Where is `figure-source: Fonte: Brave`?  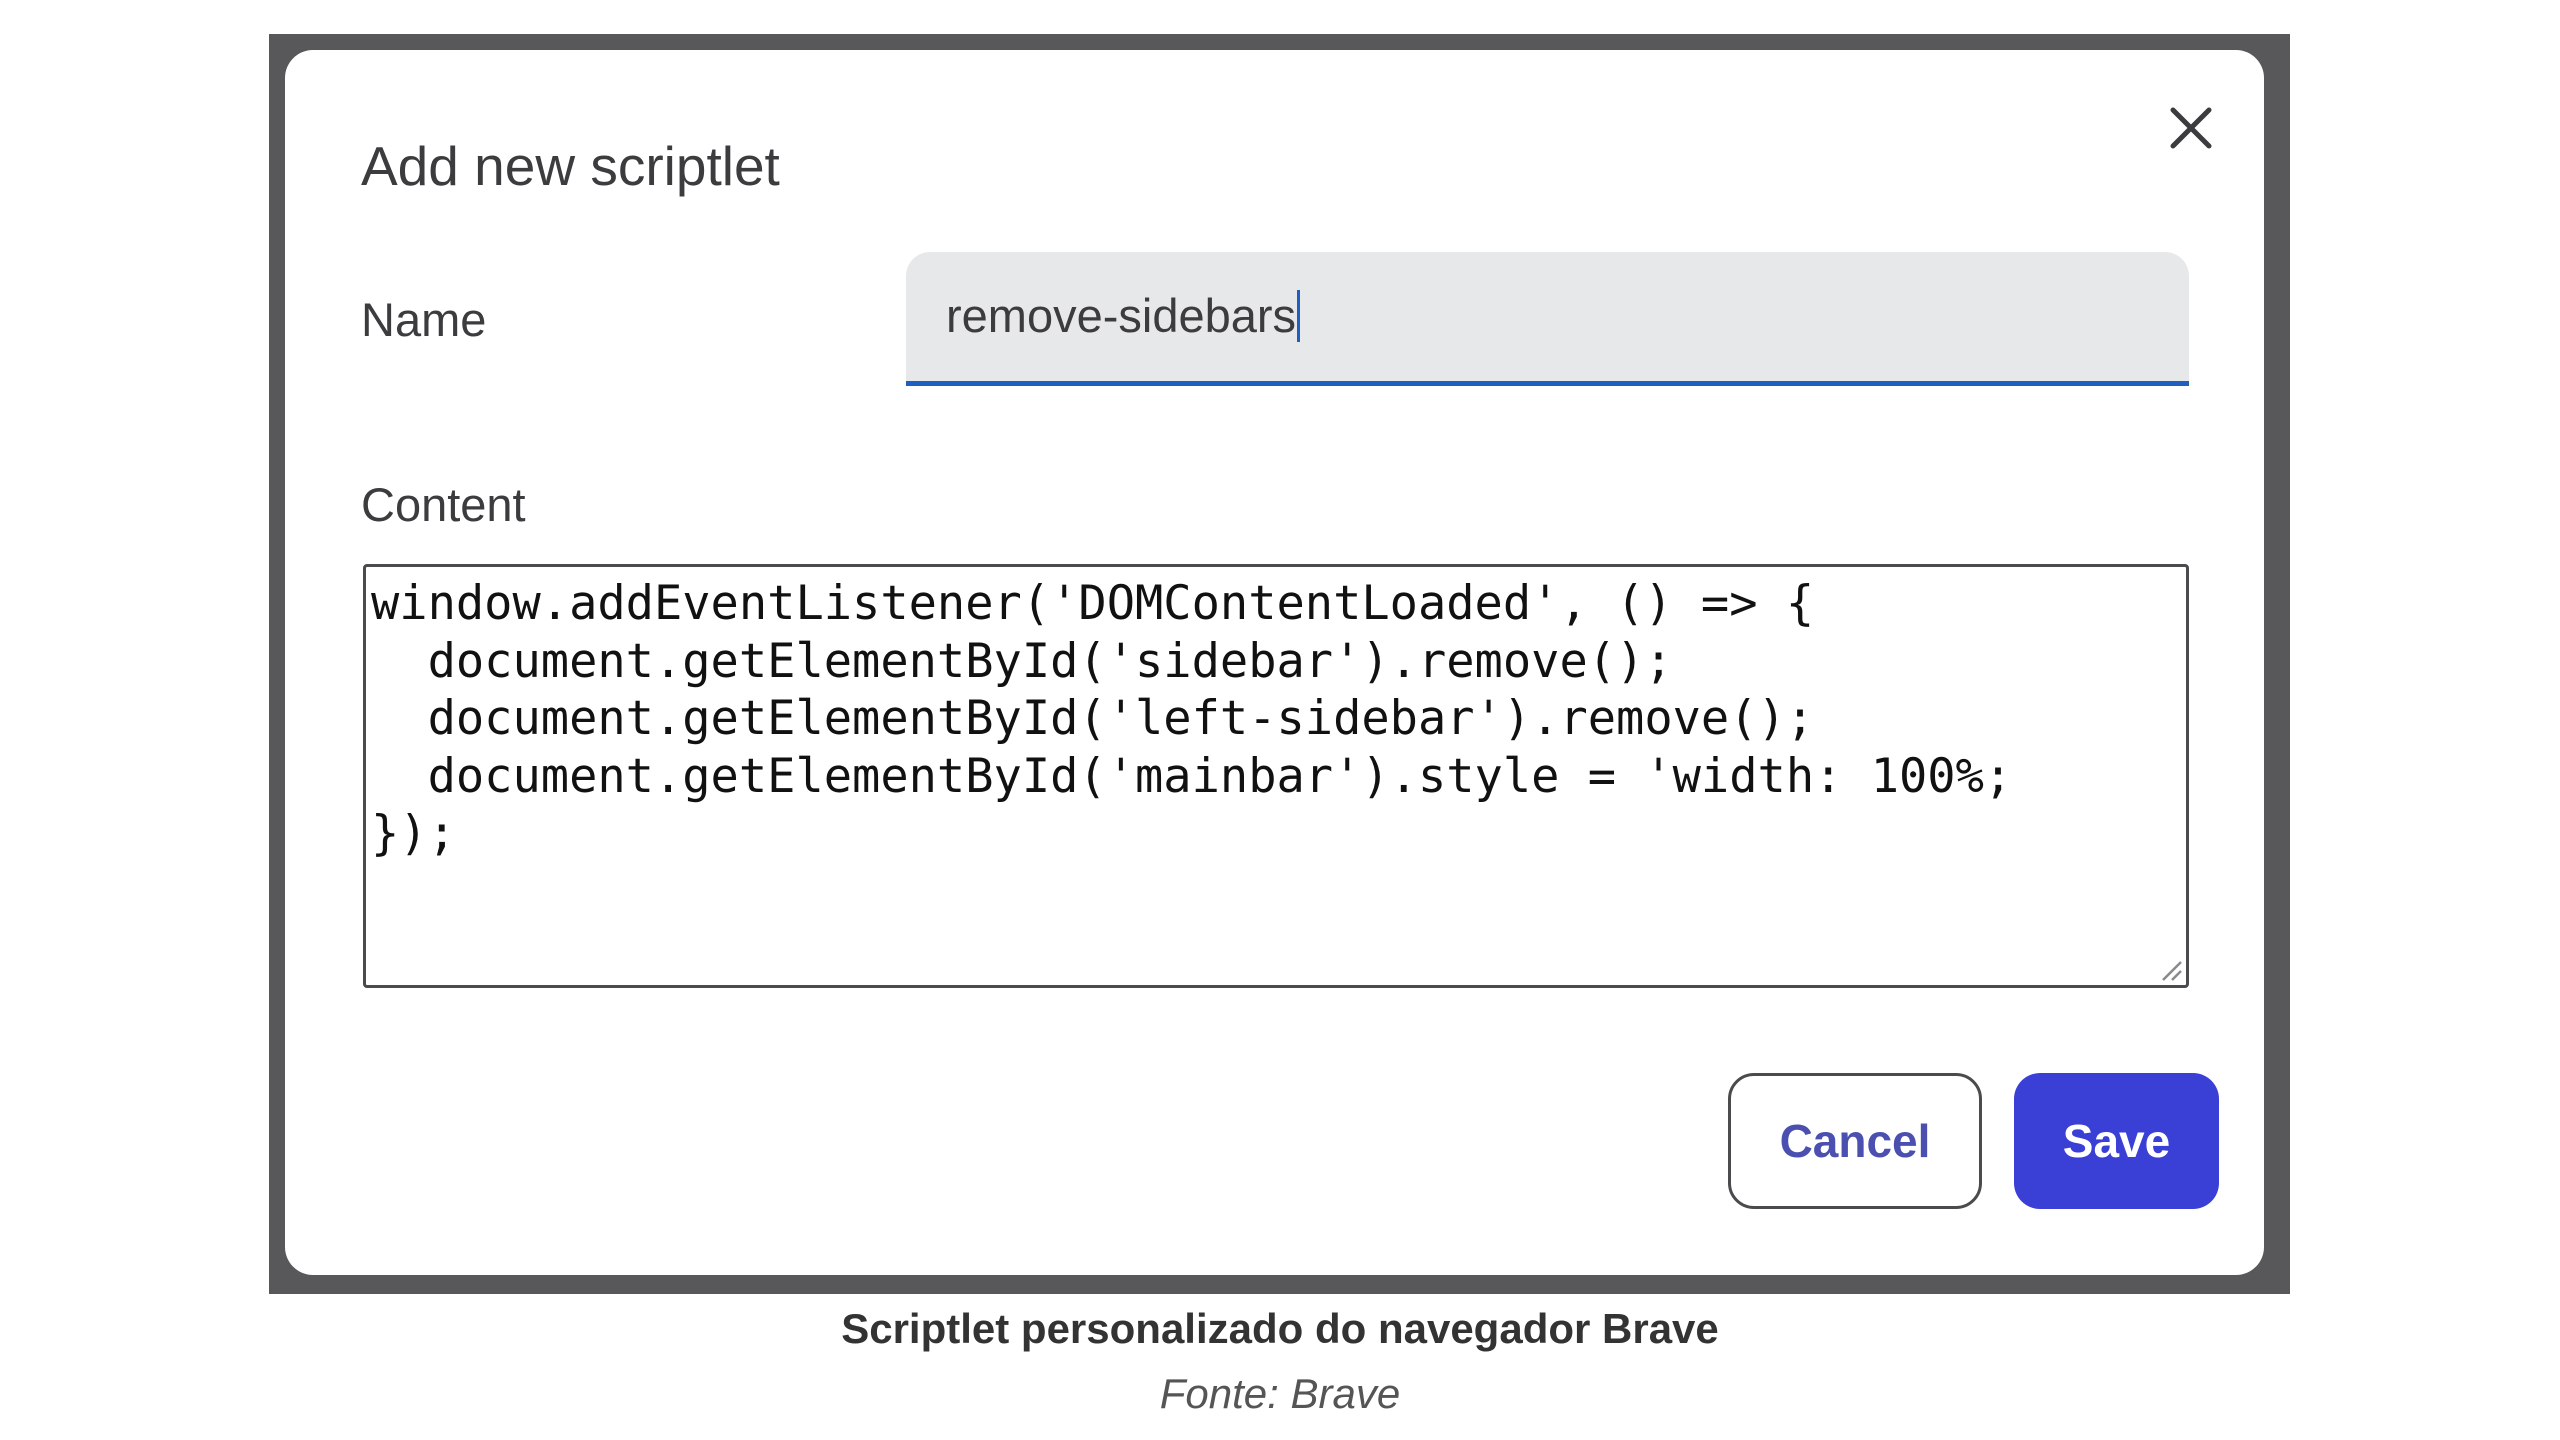 figure-source: Fonte: Brave is located at coordinates (1280, 1393).